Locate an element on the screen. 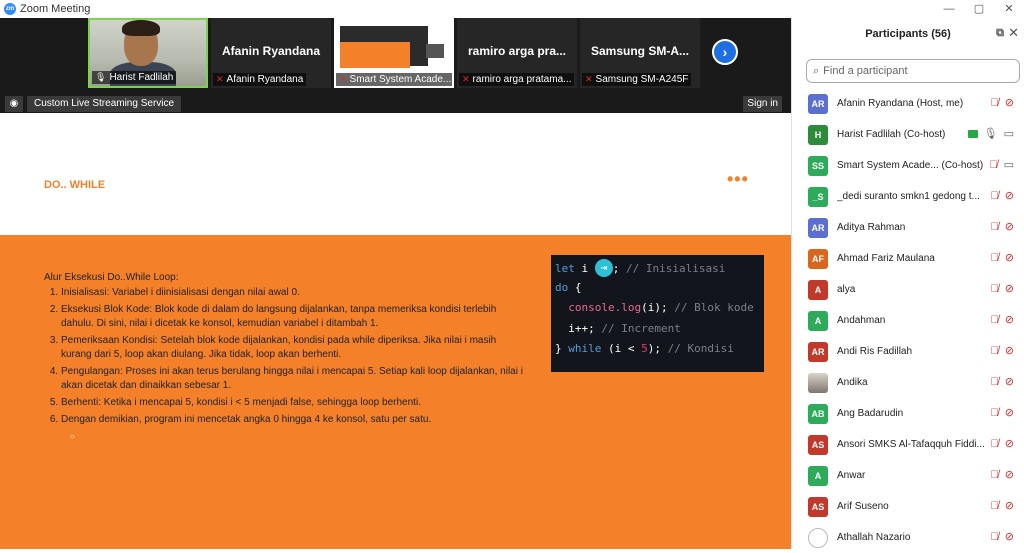  search-input: ⌕ Find a participant is located at coordinates (913, 71).